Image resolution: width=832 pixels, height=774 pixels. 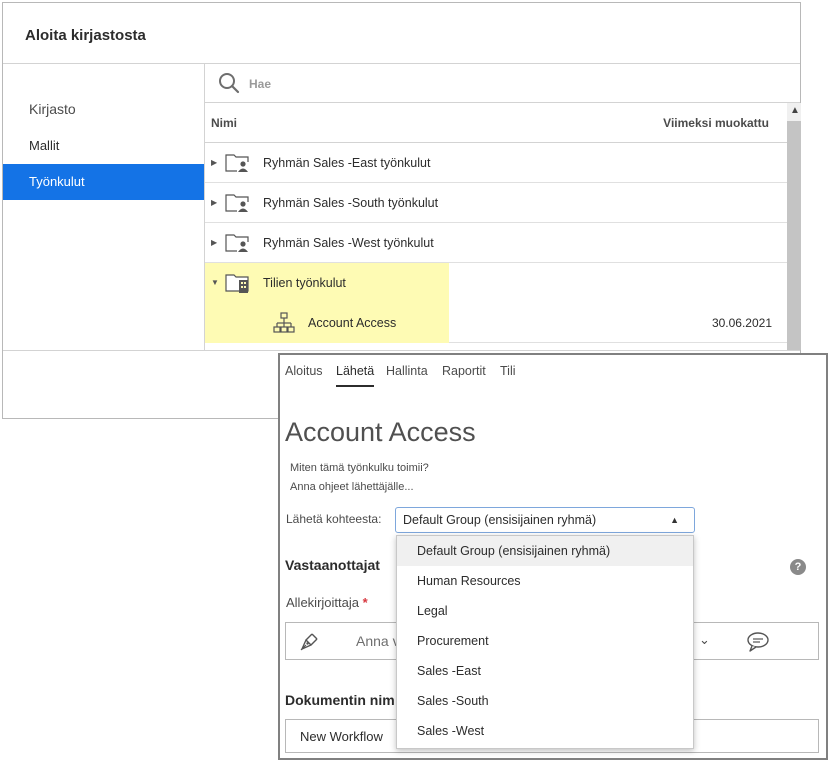 I want to click on row-name: Account Access, so click(x=352, y=323).